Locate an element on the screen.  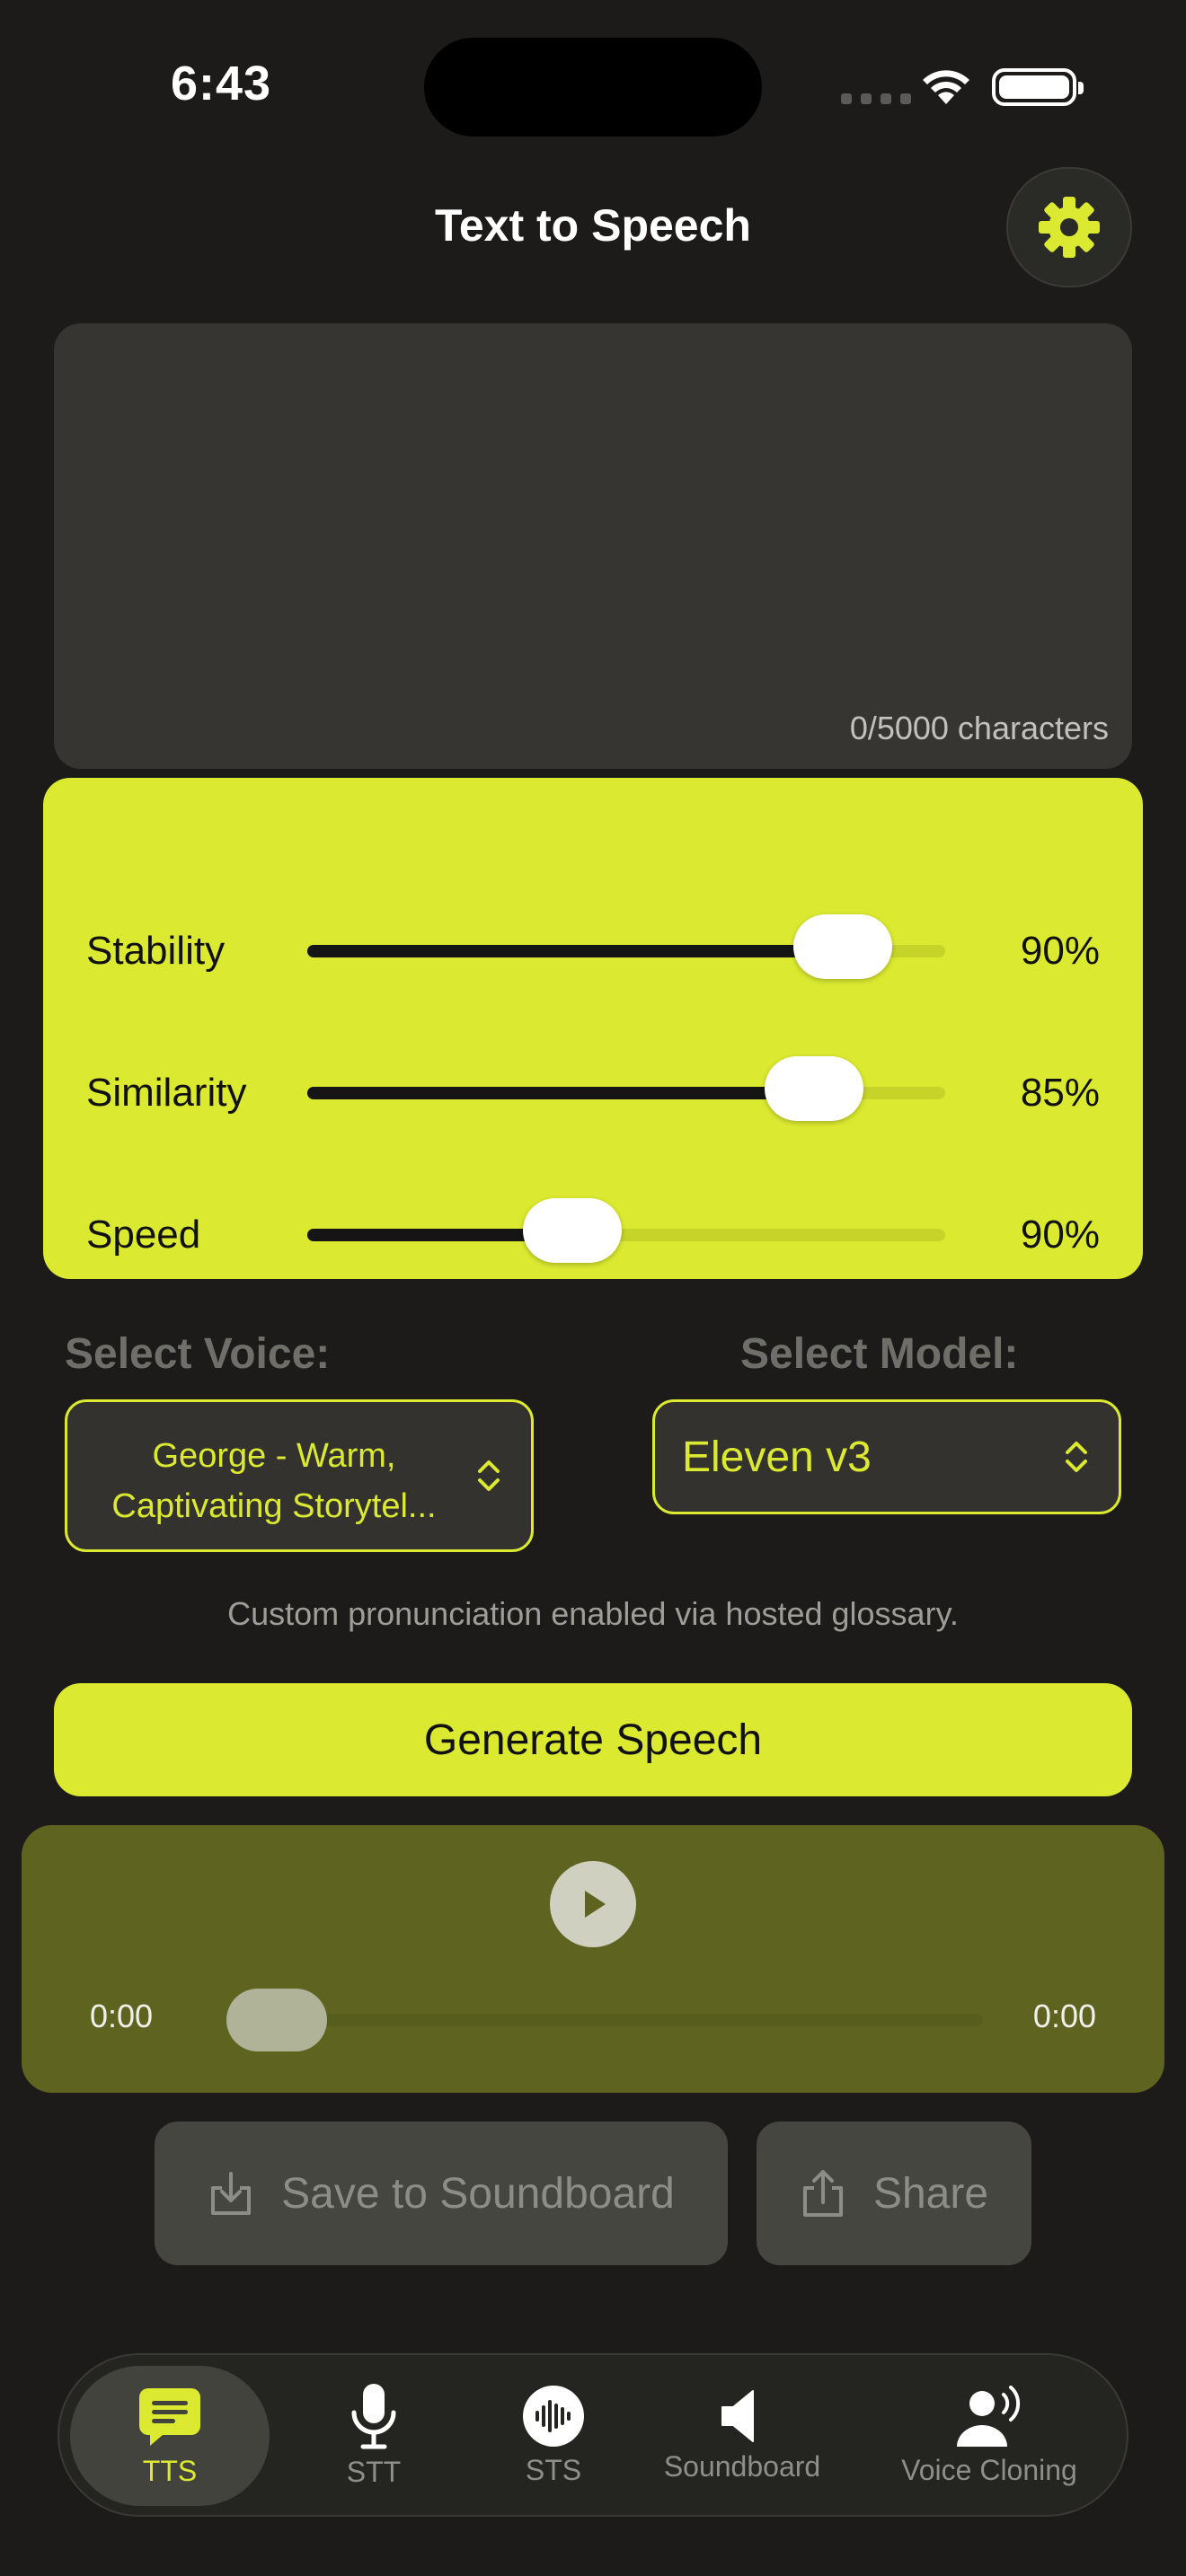
wifi-icon is located at coordinates (946, 87).